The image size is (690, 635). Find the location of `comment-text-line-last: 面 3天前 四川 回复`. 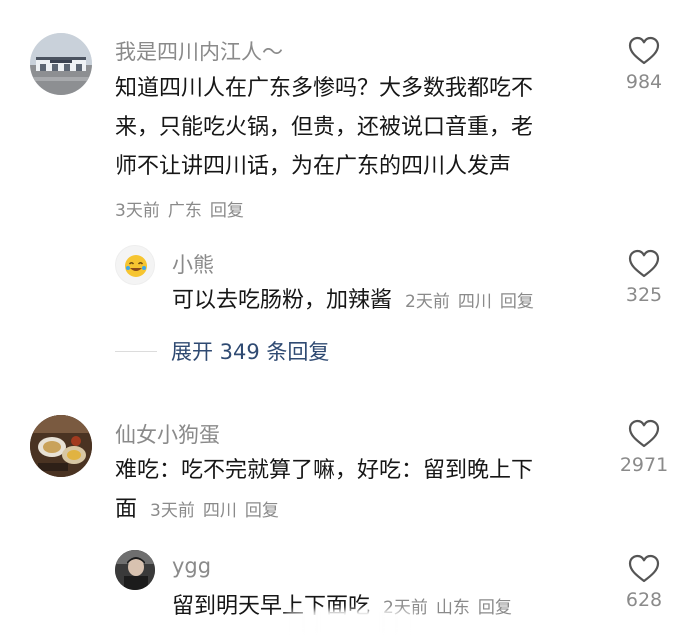

comment-text-line-last: 面 3天前 四川 回复 is located at coordinates (355, 510).